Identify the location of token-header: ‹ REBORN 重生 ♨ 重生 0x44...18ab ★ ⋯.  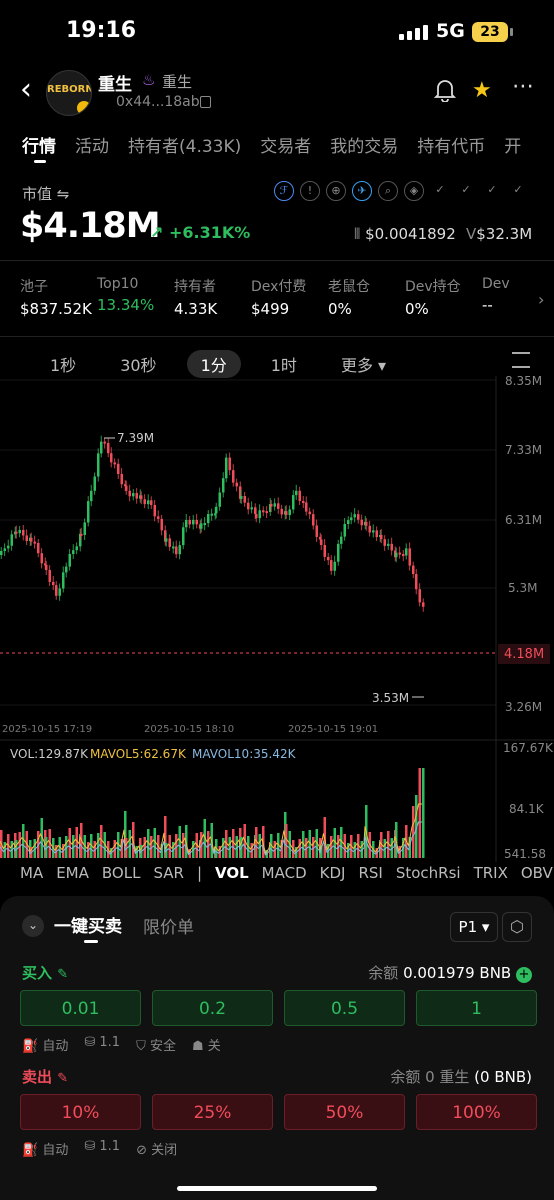
(277, 94).